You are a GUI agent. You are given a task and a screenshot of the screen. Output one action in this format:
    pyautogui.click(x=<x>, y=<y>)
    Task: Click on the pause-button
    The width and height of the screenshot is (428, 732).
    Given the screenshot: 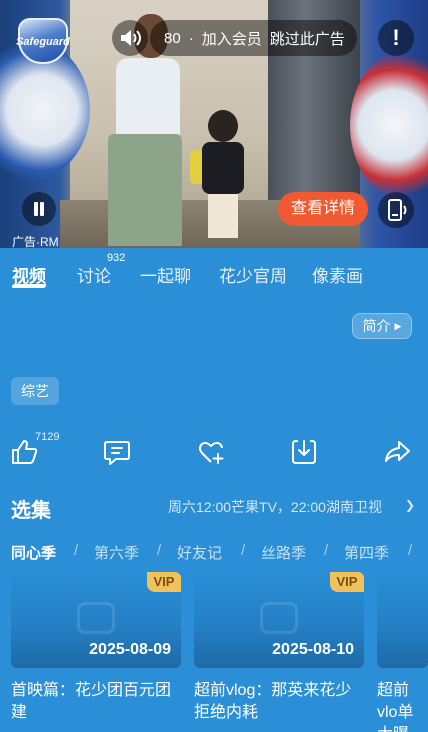 What is the action you would take?
    pyautogui.click(x=39, y=209)
    